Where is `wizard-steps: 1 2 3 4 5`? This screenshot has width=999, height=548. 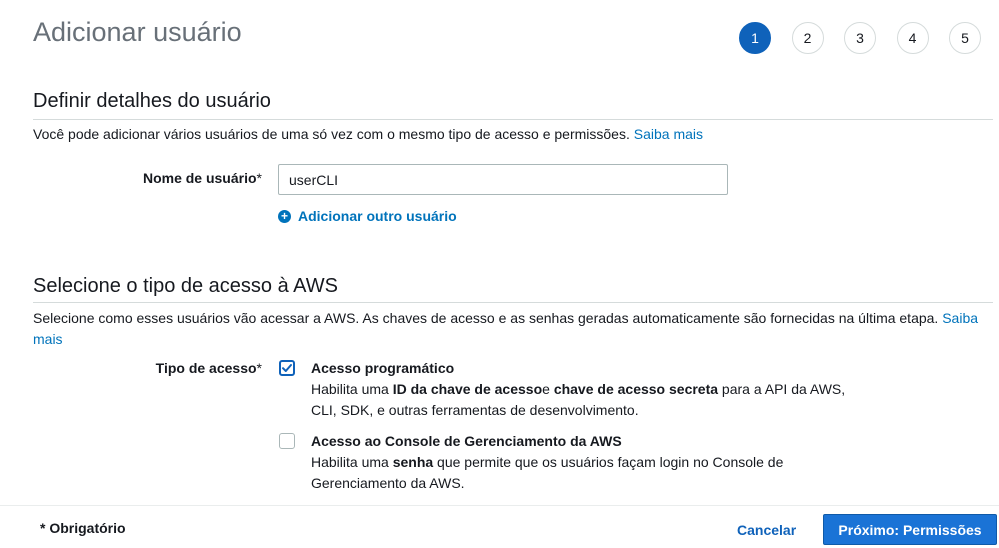 wizard-steps: 1 2 3 4 5 is located at coordinates (860, 38).